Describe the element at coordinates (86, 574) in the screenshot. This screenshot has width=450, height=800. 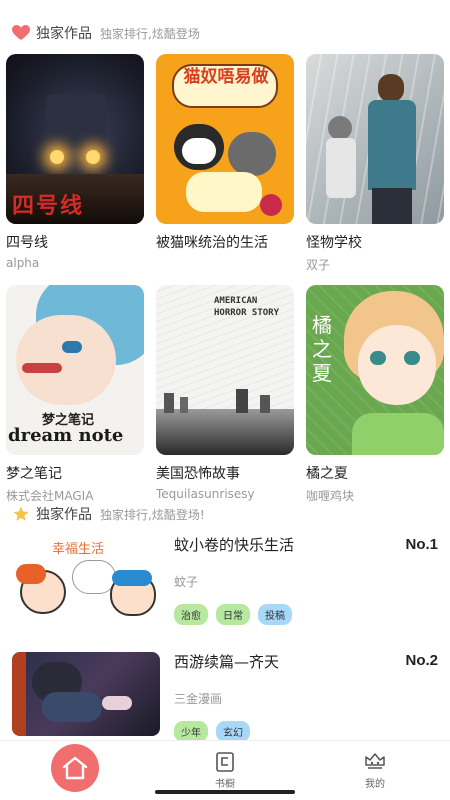
I see `ranking-thumbnail: 幸福生活` at that location.